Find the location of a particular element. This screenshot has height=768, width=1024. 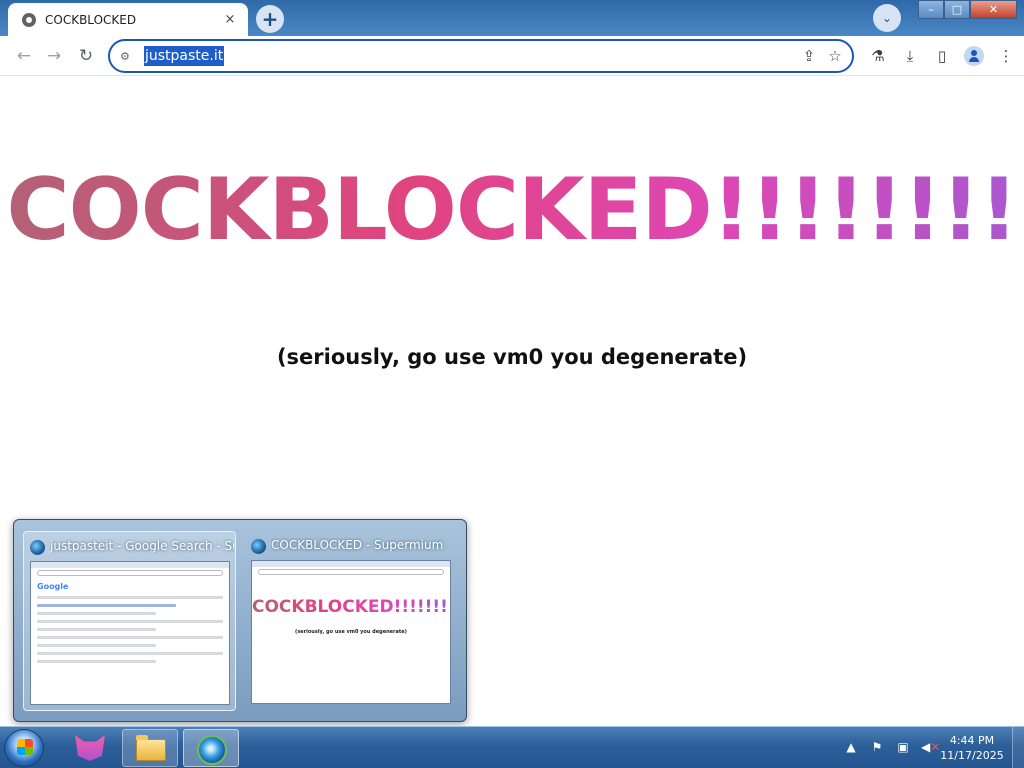

mini-headline: COCKBLOCKED!!!!!!!! is located at coordinates (351, 607).